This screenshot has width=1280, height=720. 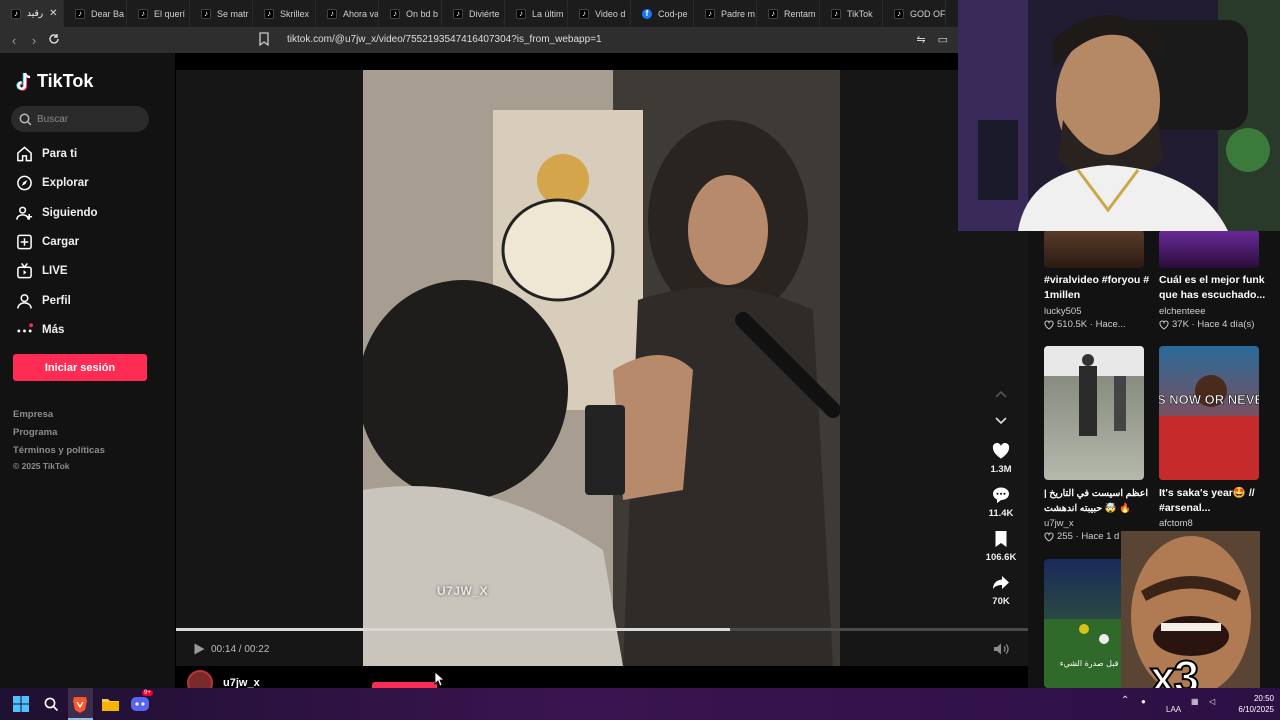 I want to click on browser-tab-label: Diviérte, so click(x=484, y=13).